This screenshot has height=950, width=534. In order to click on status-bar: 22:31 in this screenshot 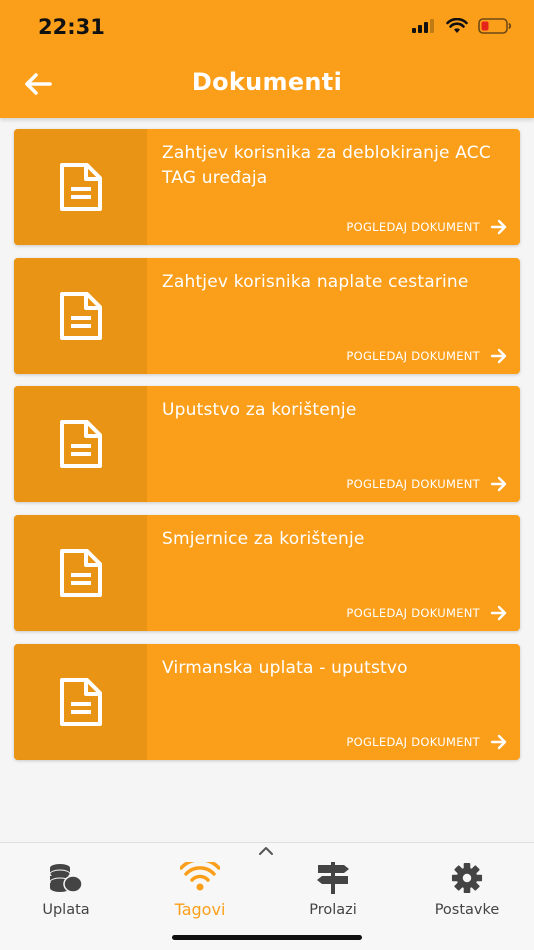, I will do `click(267, 26)`.